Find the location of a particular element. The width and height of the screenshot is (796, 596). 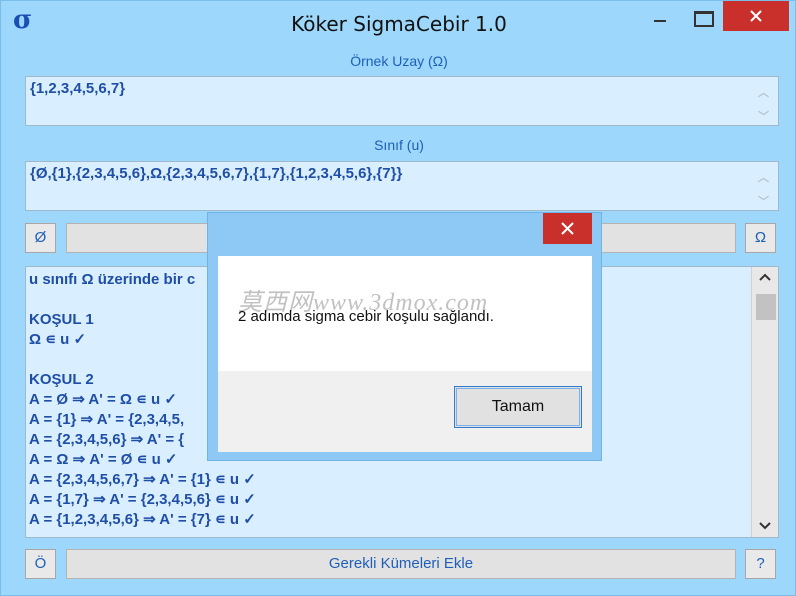

scroll-down-icon is located at coordinates (765, 526).